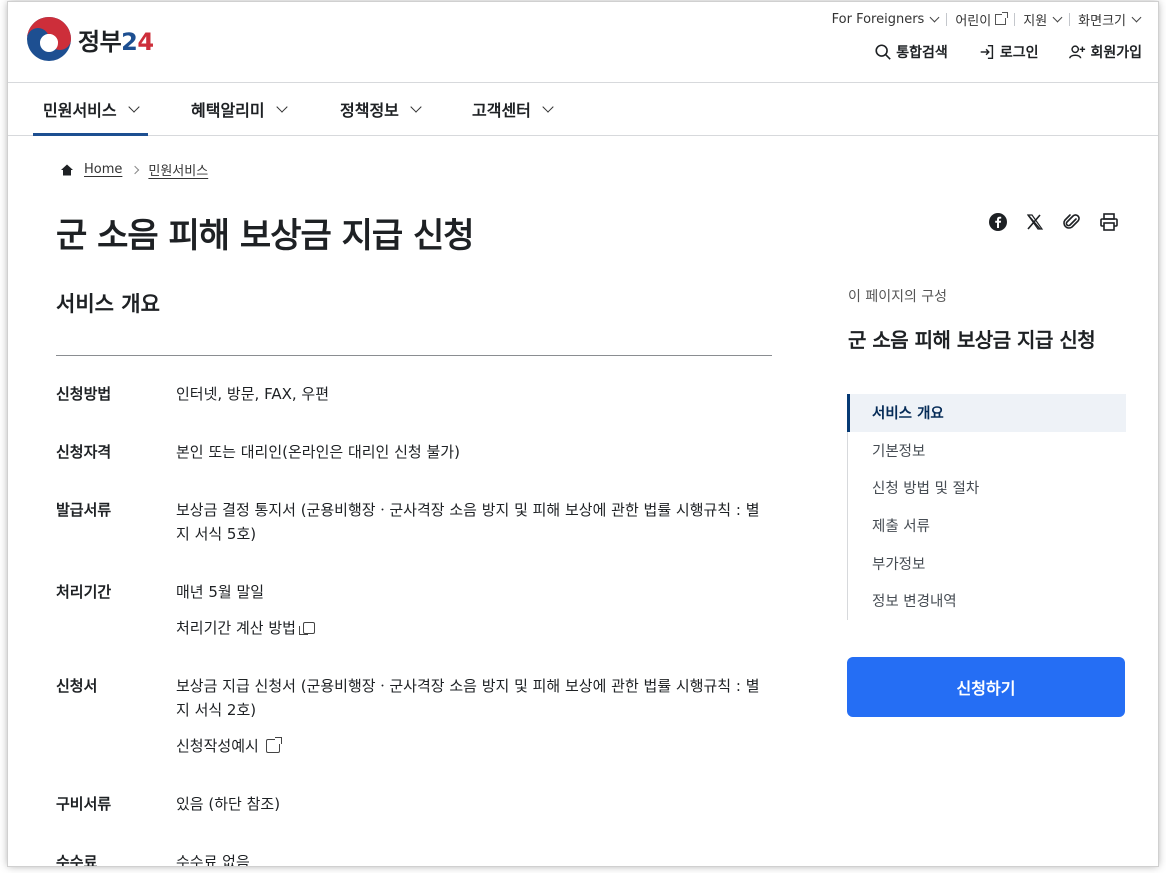 Image resolution: width=1166 pixels, height=873 pixels. Describe the element at coordinates (474, 610) in the screenshot. I see `info-value: 매년 5월 말일 처리기간 계산 방법` at that location.